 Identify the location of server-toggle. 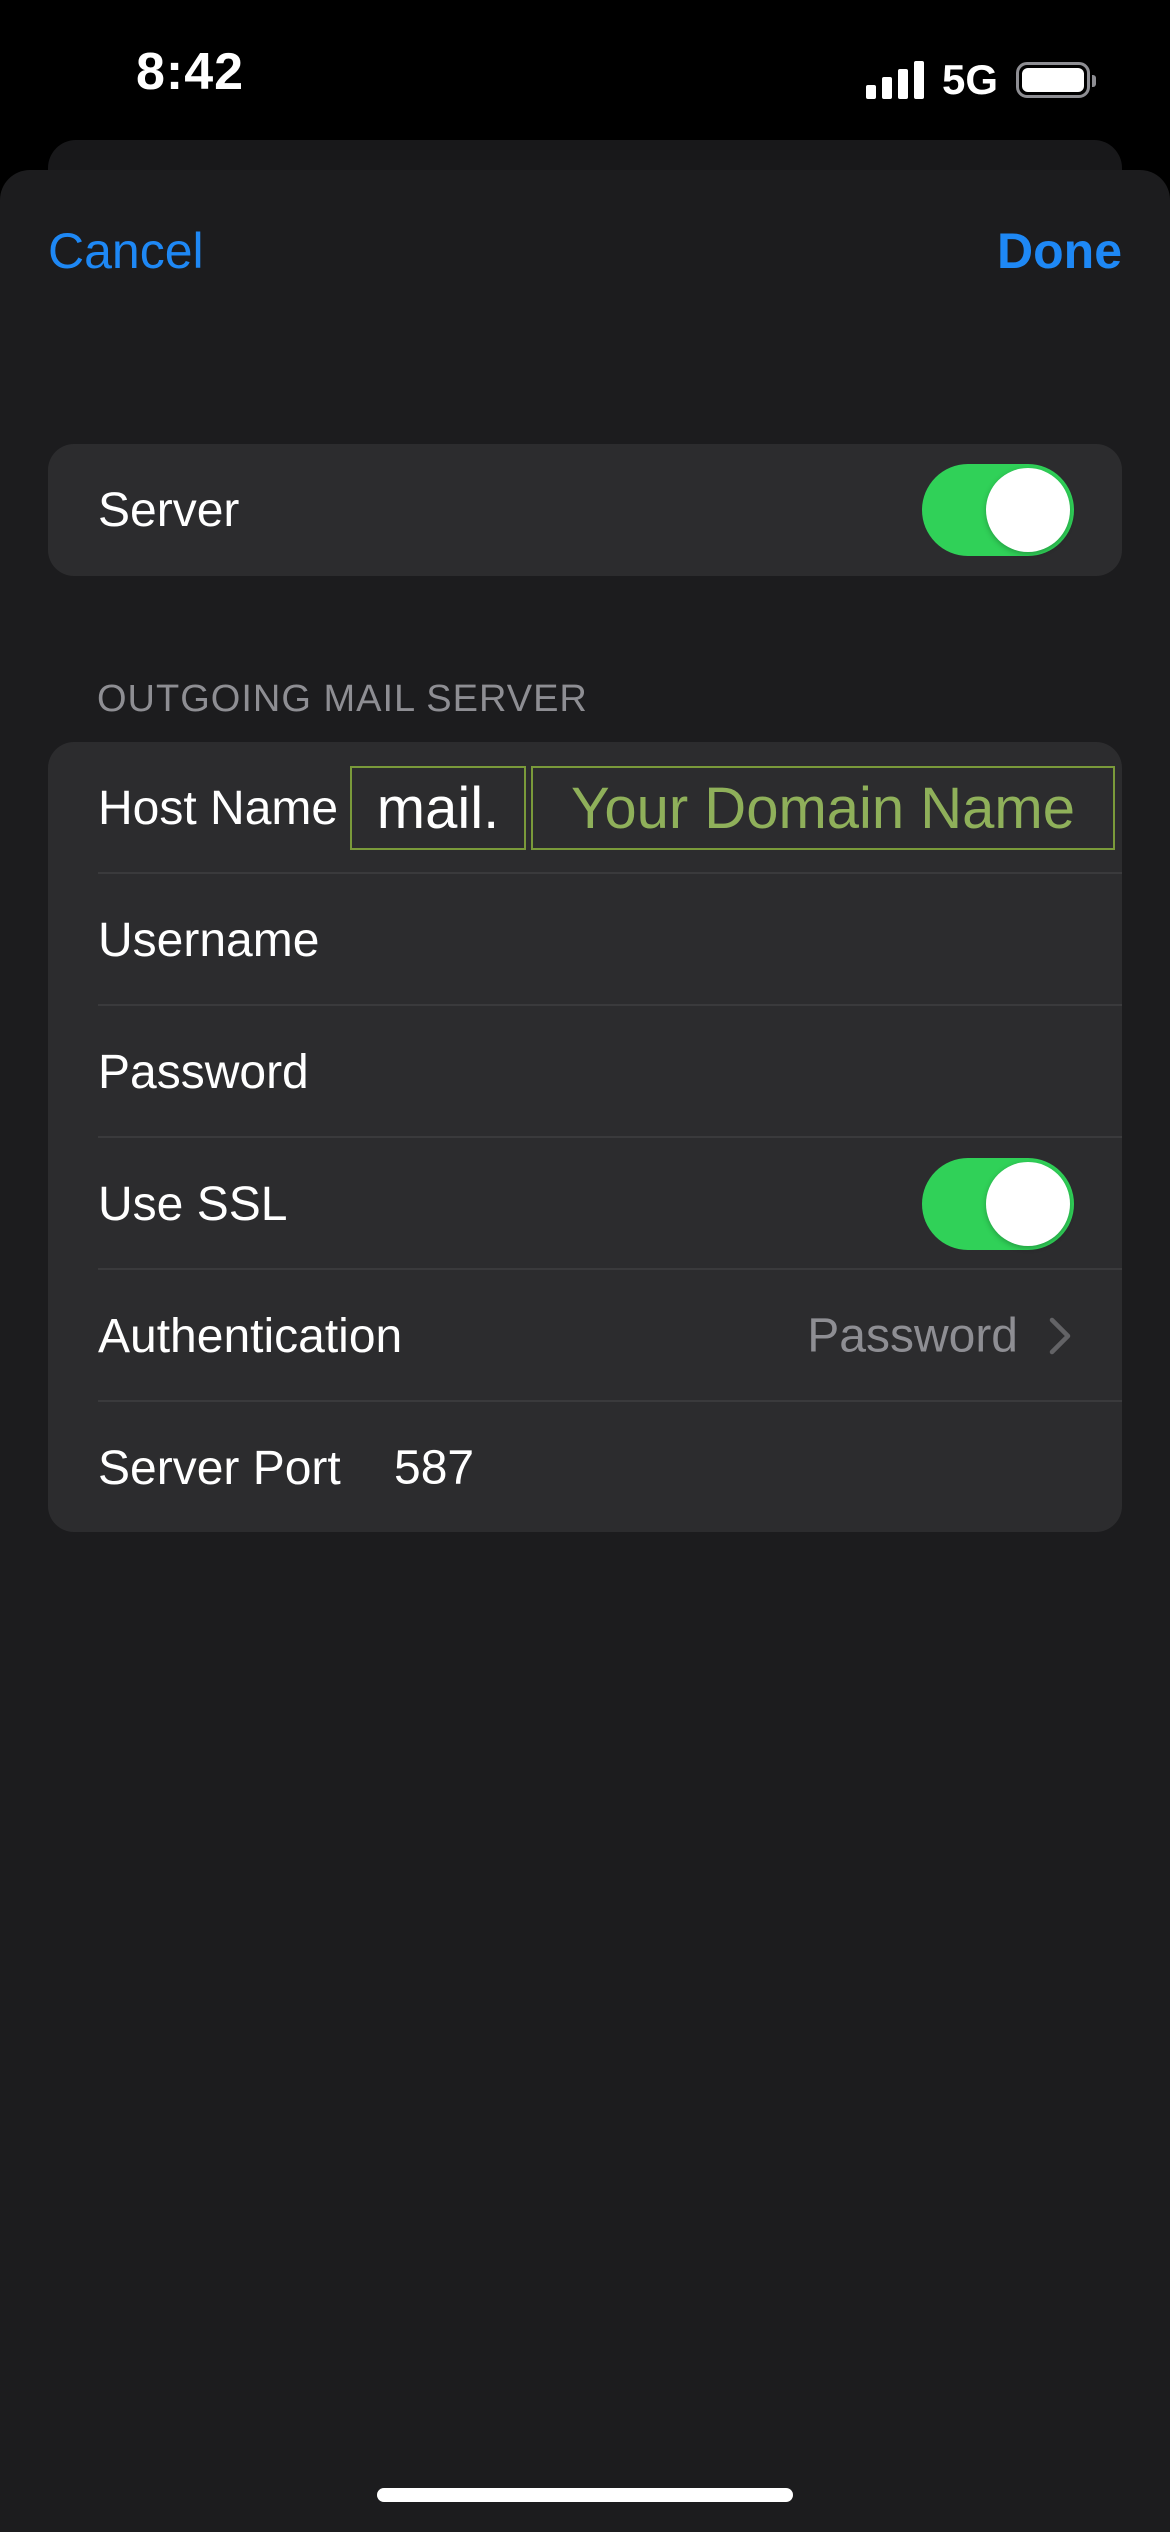
(998, 510).